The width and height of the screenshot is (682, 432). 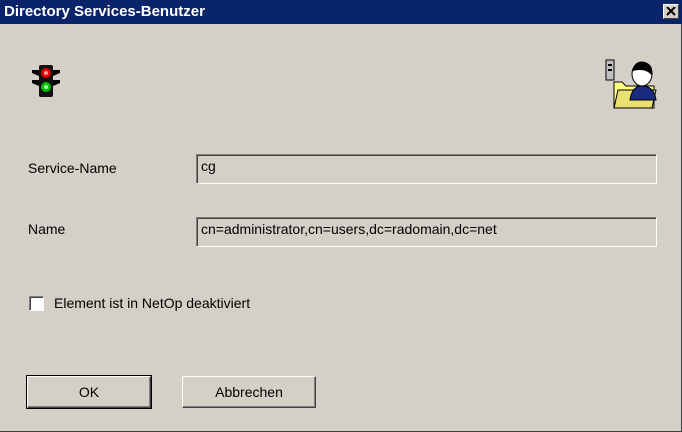 What do you see at coordinates (36, 303) in the screenshot?
I see `deactivated-checkbox` at bounding box center [36, 303].